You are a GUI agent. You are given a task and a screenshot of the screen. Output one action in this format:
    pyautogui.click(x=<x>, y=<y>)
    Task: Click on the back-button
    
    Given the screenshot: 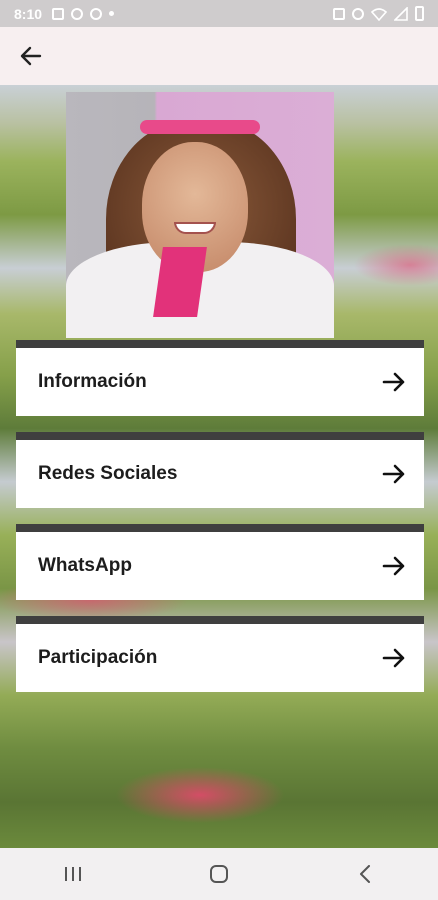 What is the action you would take?
    pyautogui.click(x=31, y=56)
    